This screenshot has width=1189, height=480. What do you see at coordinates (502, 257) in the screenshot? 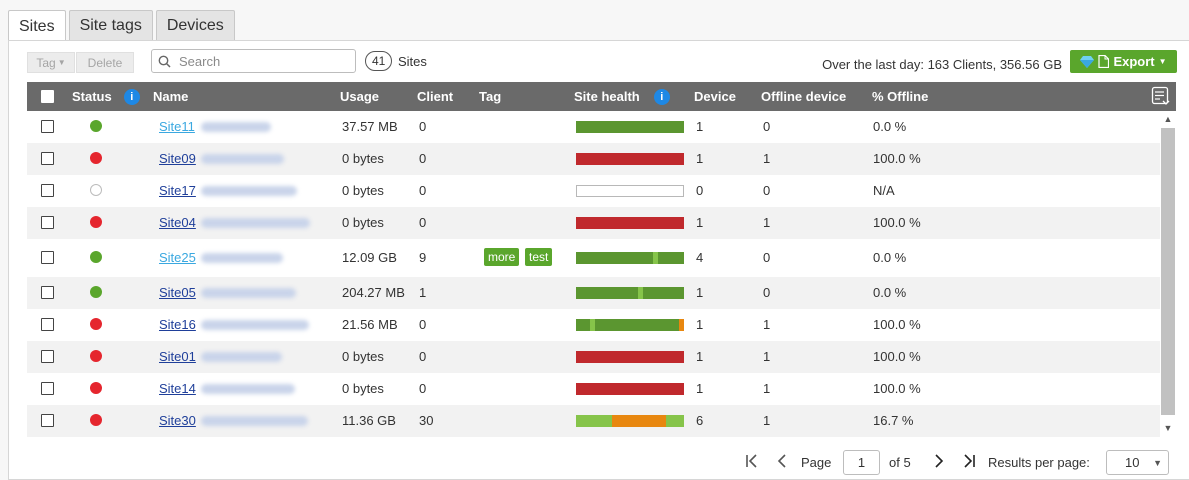
I see `tag-badge: more` at bounding box center [502, 257].